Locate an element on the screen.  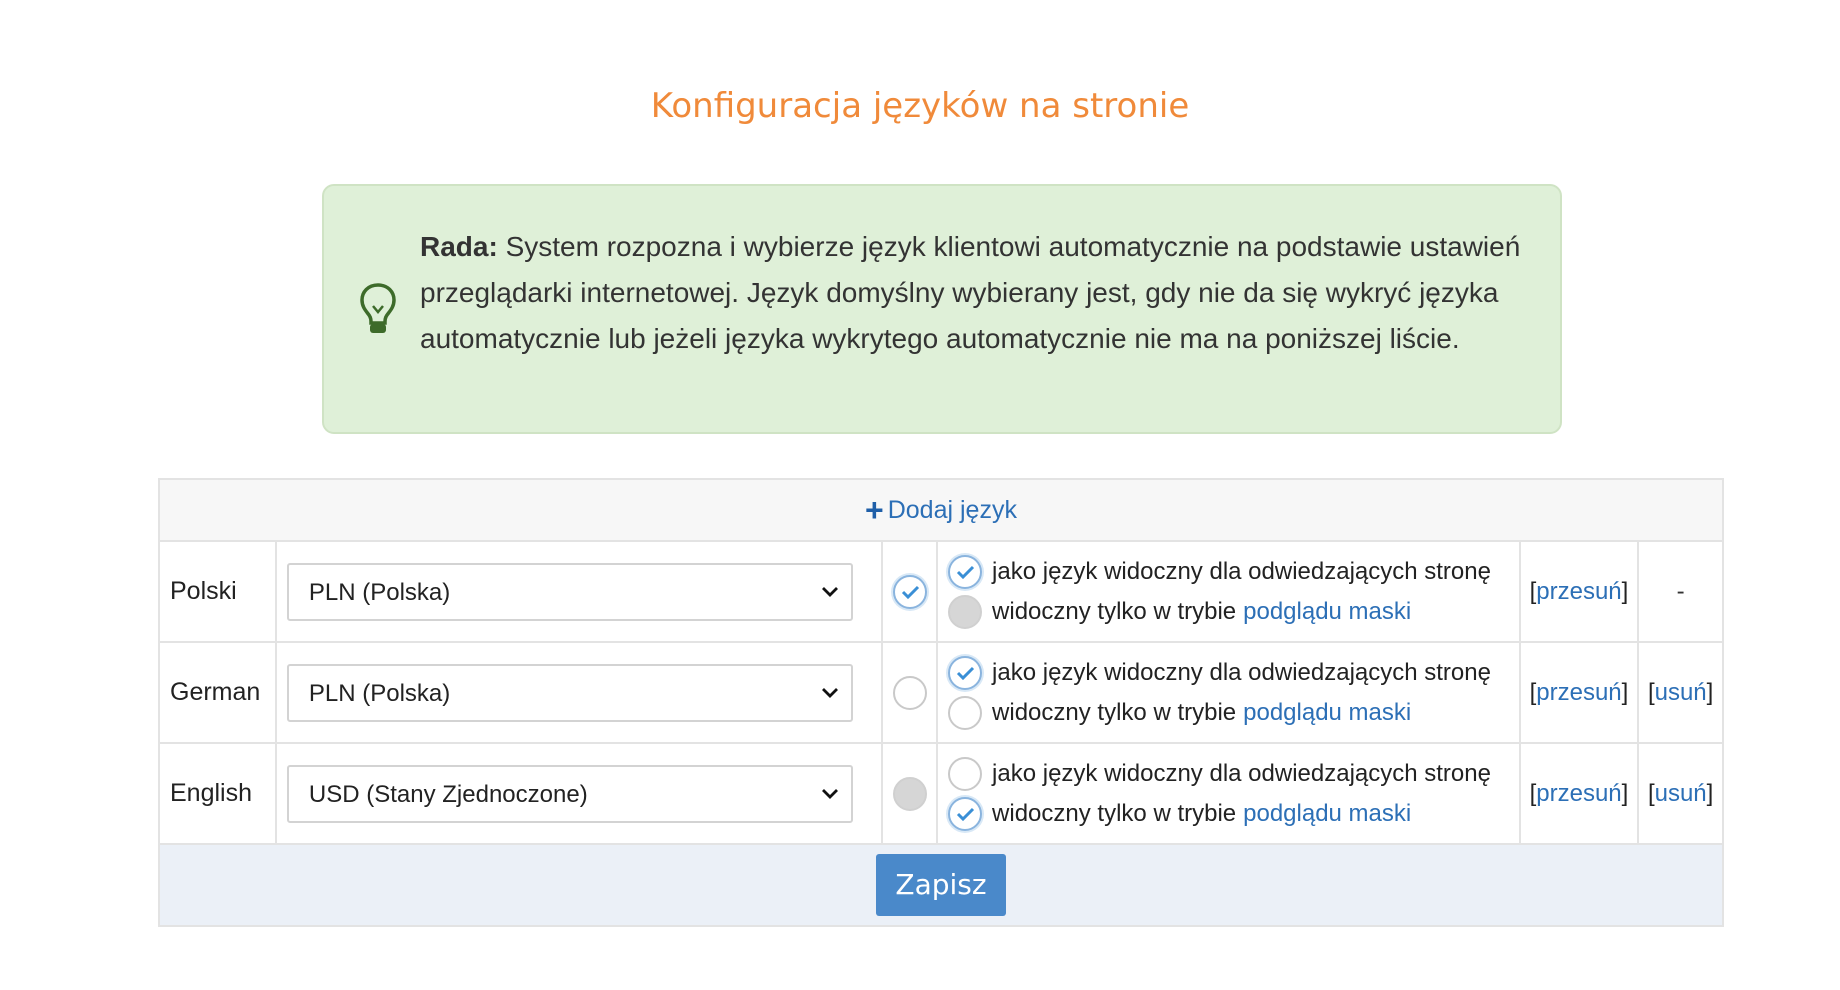
tip-label: Rada: is located at coordinates (459, 246).